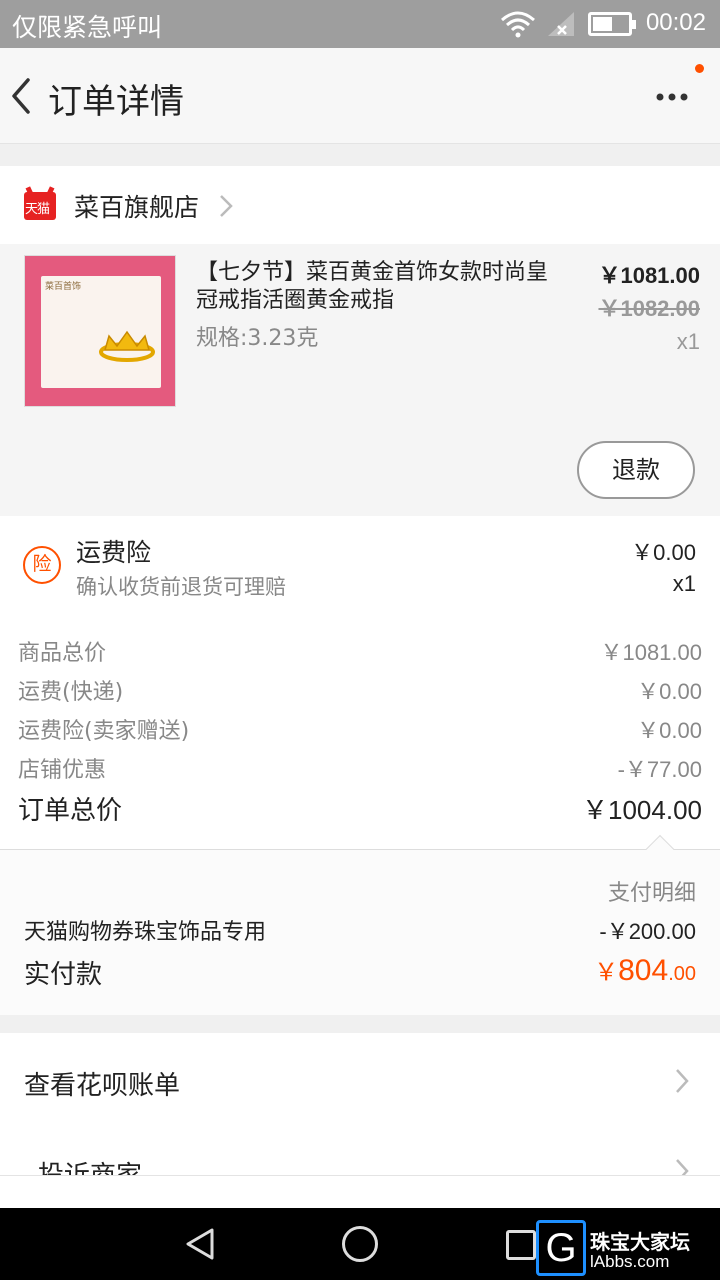 The height and width of the screenshot is (1280, 720). I want to click on signal-icon, so click(561, 24).